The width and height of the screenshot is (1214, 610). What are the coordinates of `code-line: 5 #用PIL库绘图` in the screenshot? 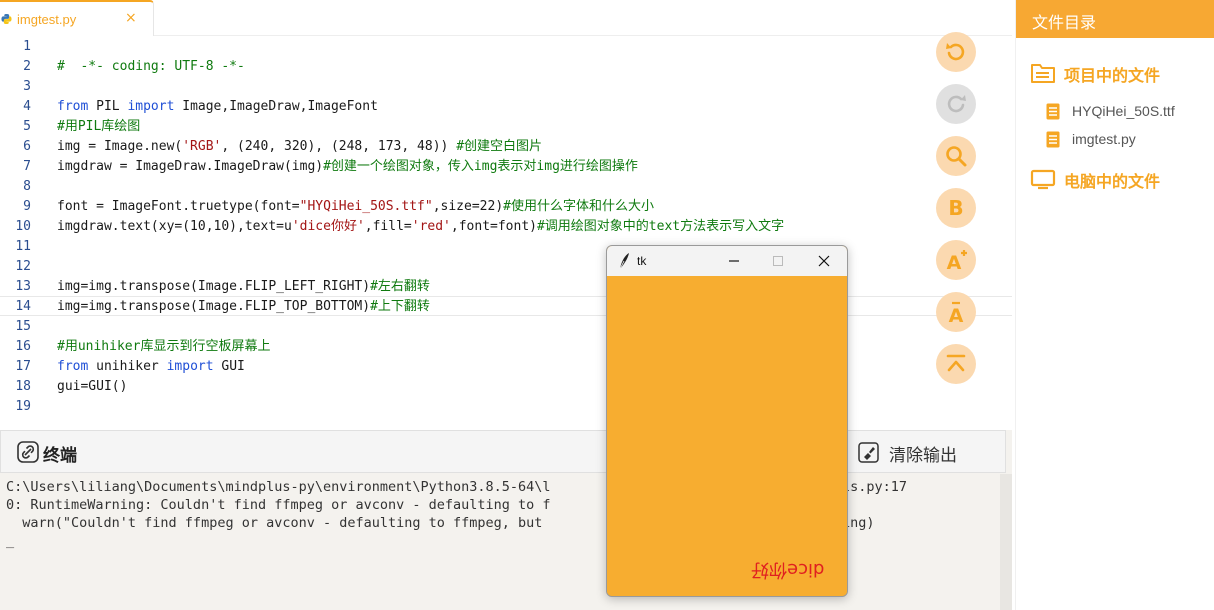 It's located at (506, 127).